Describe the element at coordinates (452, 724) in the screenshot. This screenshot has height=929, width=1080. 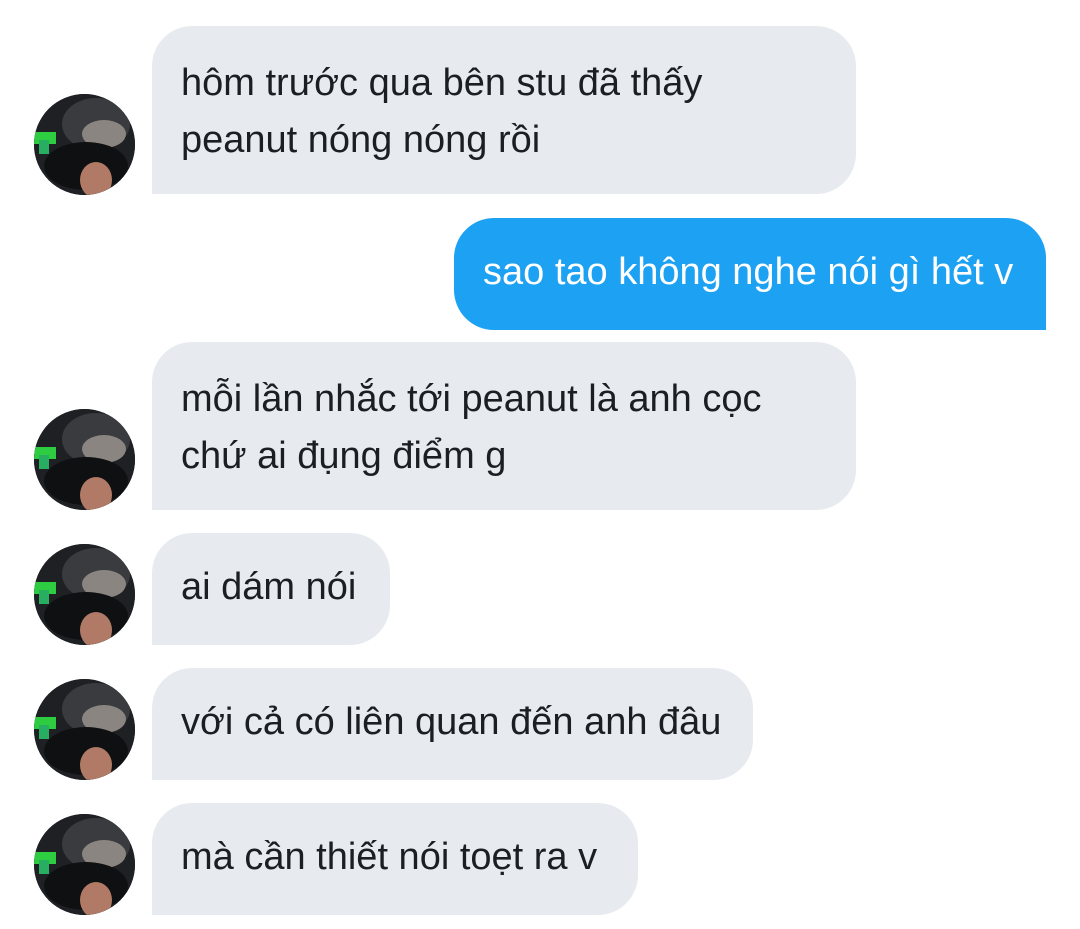
I see `message-bubble: với cả có liên quan đến anh đâu` at that location.